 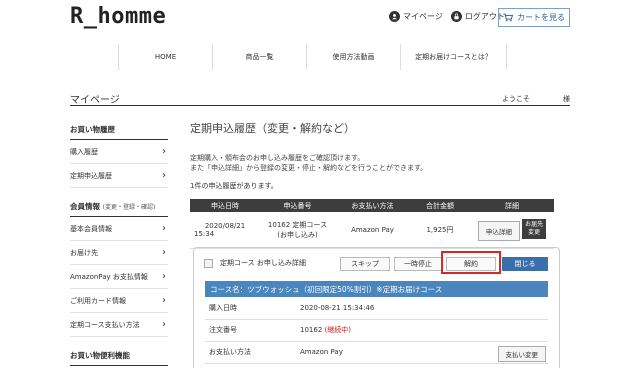 What do you see at coordinates (508, 17) in the screenshot?
I see `cart-icon` at bounding box center [508, 17].